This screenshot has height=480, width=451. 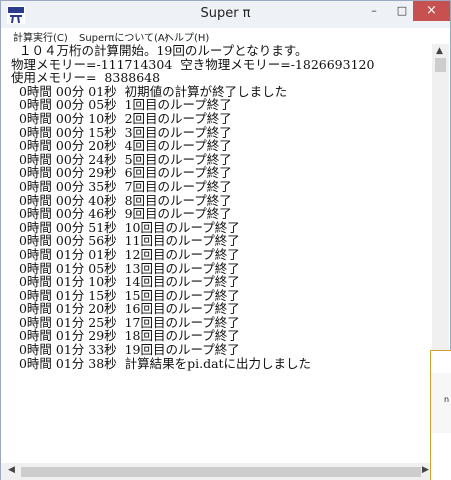 What do you see at coordinates (125, 241) in the screenshot?
I see `output-line: 0時間 00分 56秒 11回目のループ終了` at bounding box center [125, 241].